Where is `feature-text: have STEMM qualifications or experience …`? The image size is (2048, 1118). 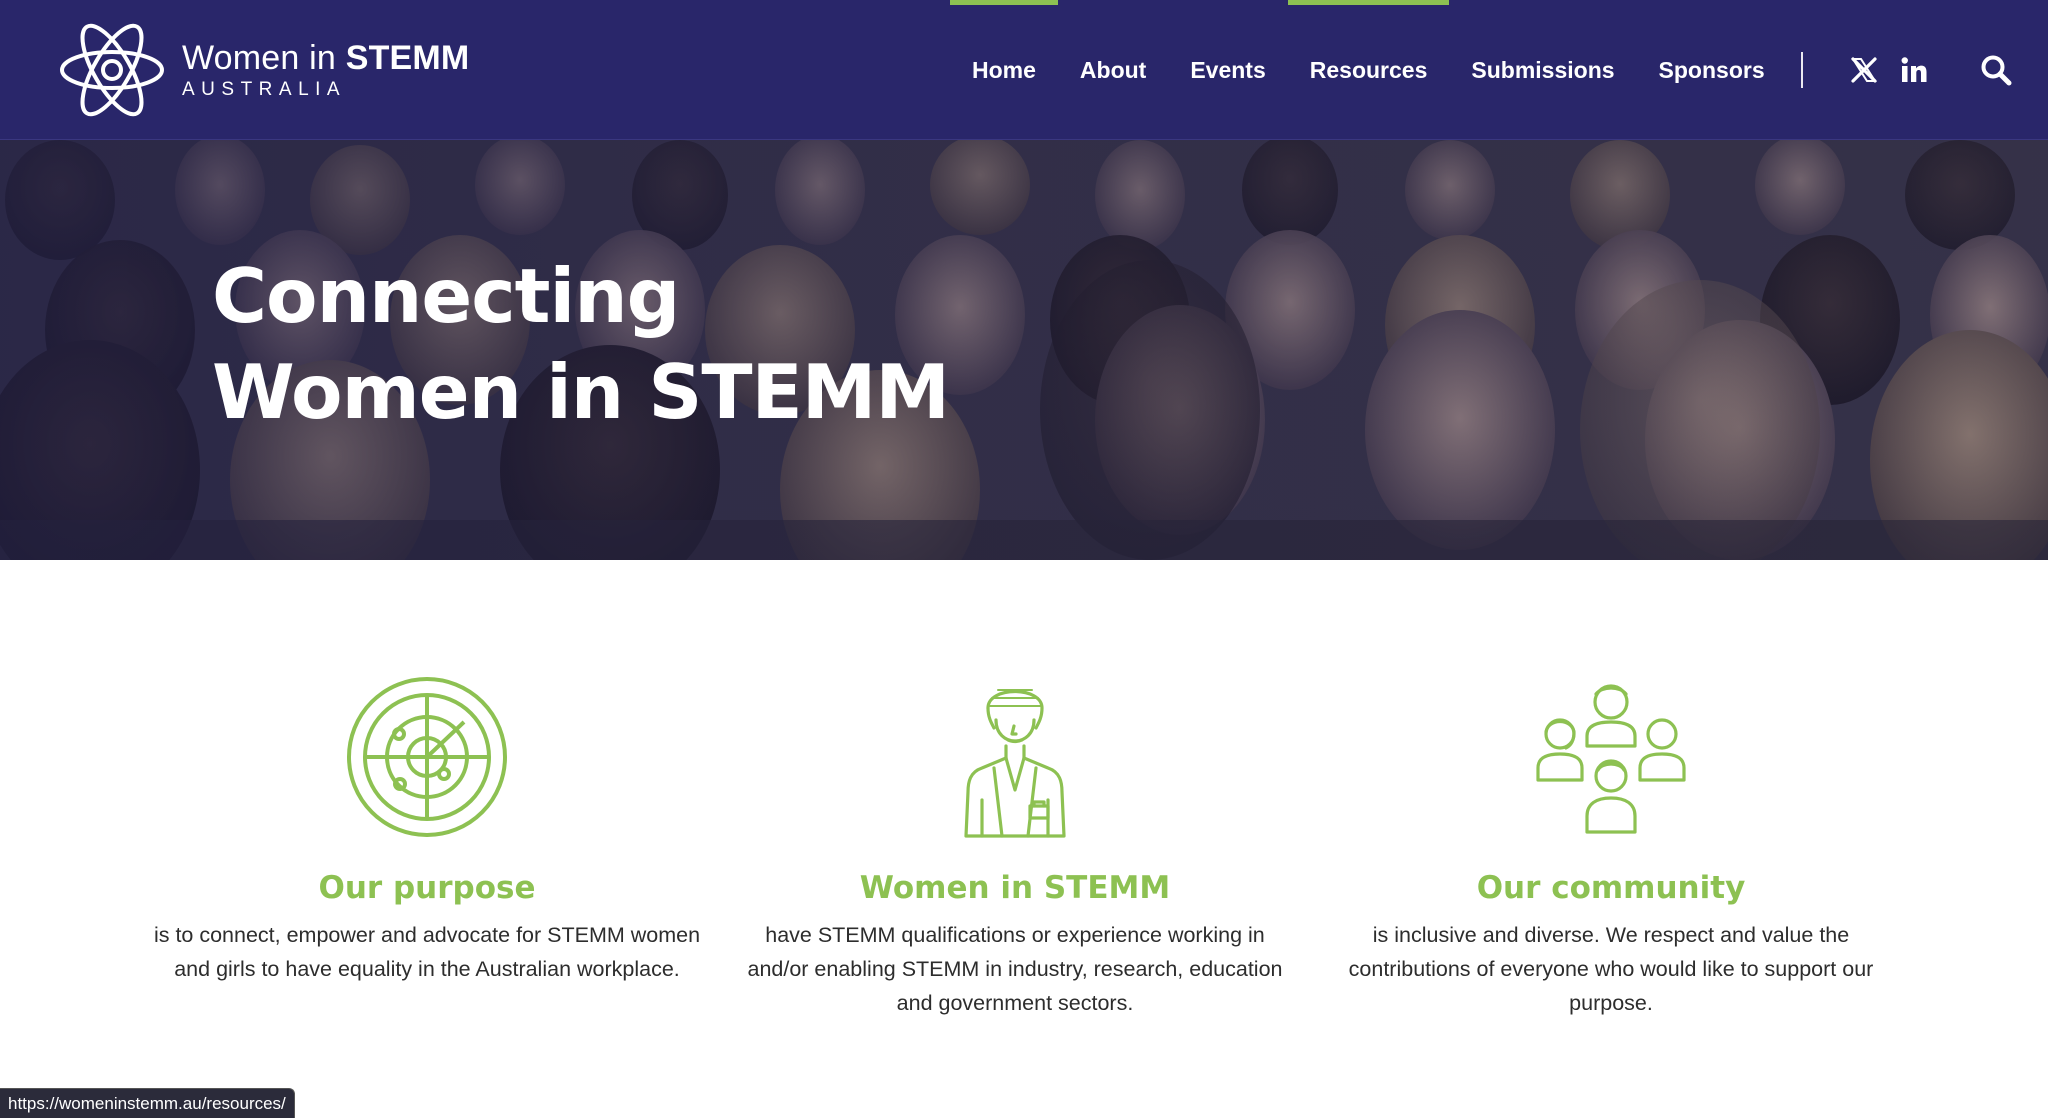 feature-text: have STEMM qualifications or experience … is located at coordinates (1015, 969).